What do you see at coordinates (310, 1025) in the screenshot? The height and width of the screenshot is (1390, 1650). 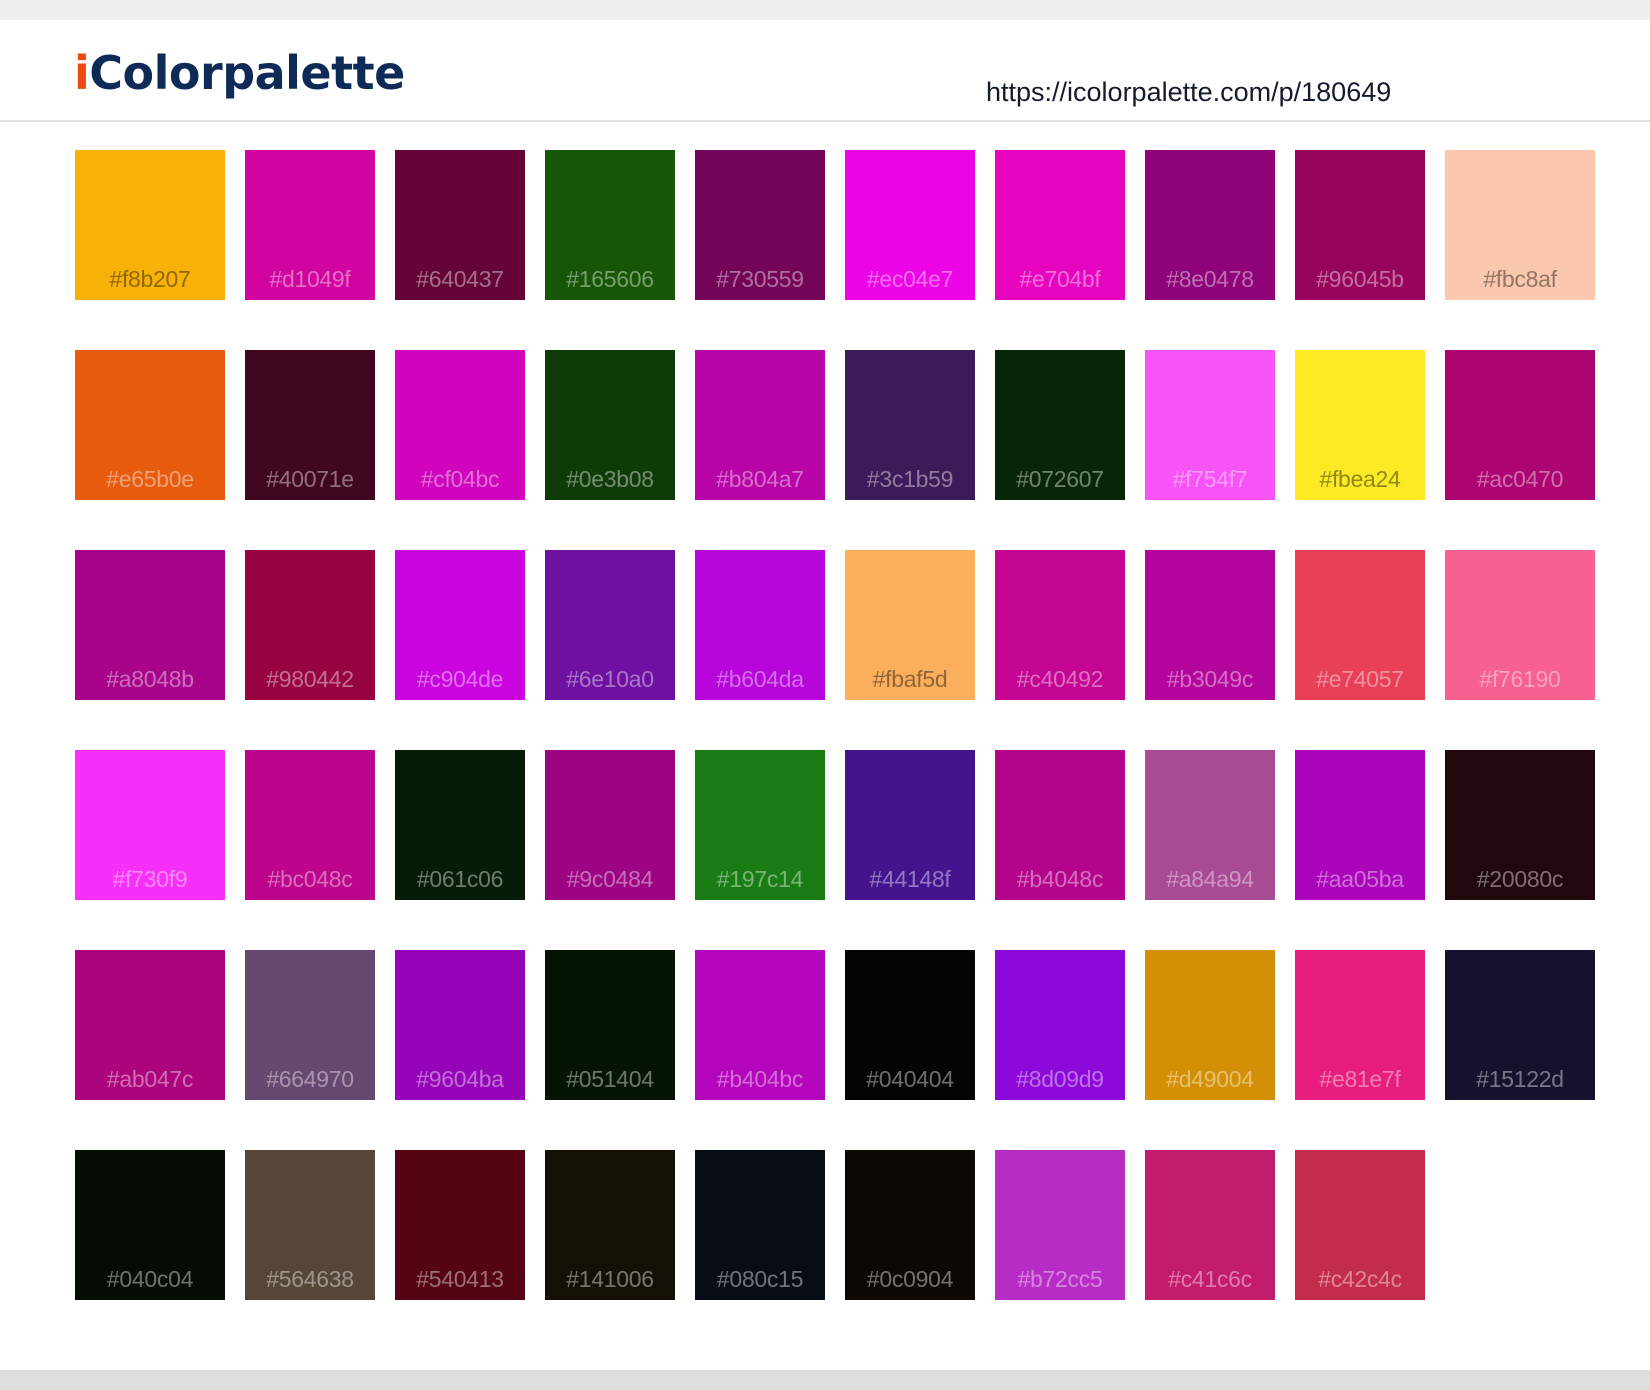 I see `color-swatch: #664970` at bounding box center [310, 1025].